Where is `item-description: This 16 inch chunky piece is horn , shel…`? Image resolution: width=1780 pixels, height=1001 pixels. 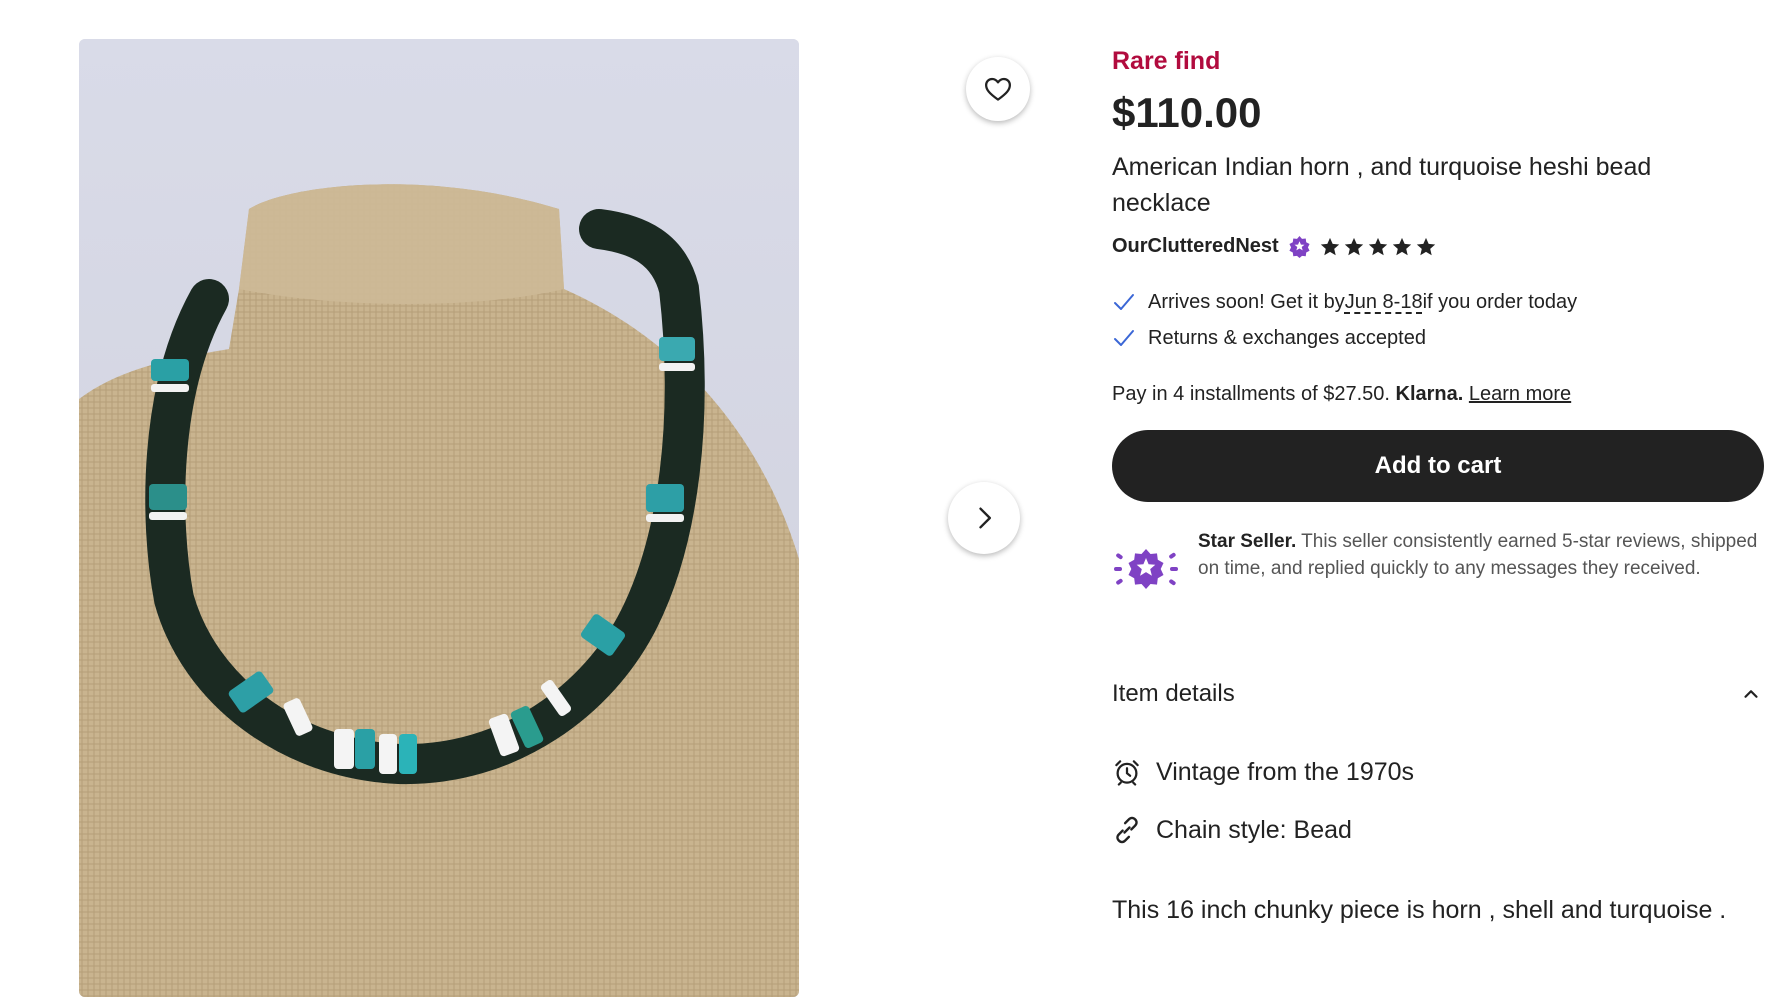
item-description: This 16 inch chunky piece is horn , shel… is located at coordinates (1419, 910).